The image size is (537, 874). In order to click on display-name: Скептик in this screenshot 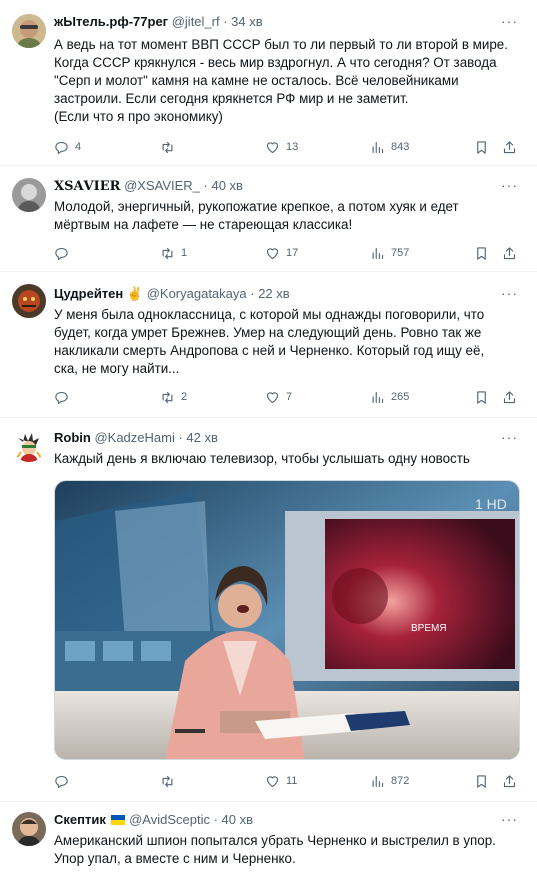, I will do `click(80, 819)`.